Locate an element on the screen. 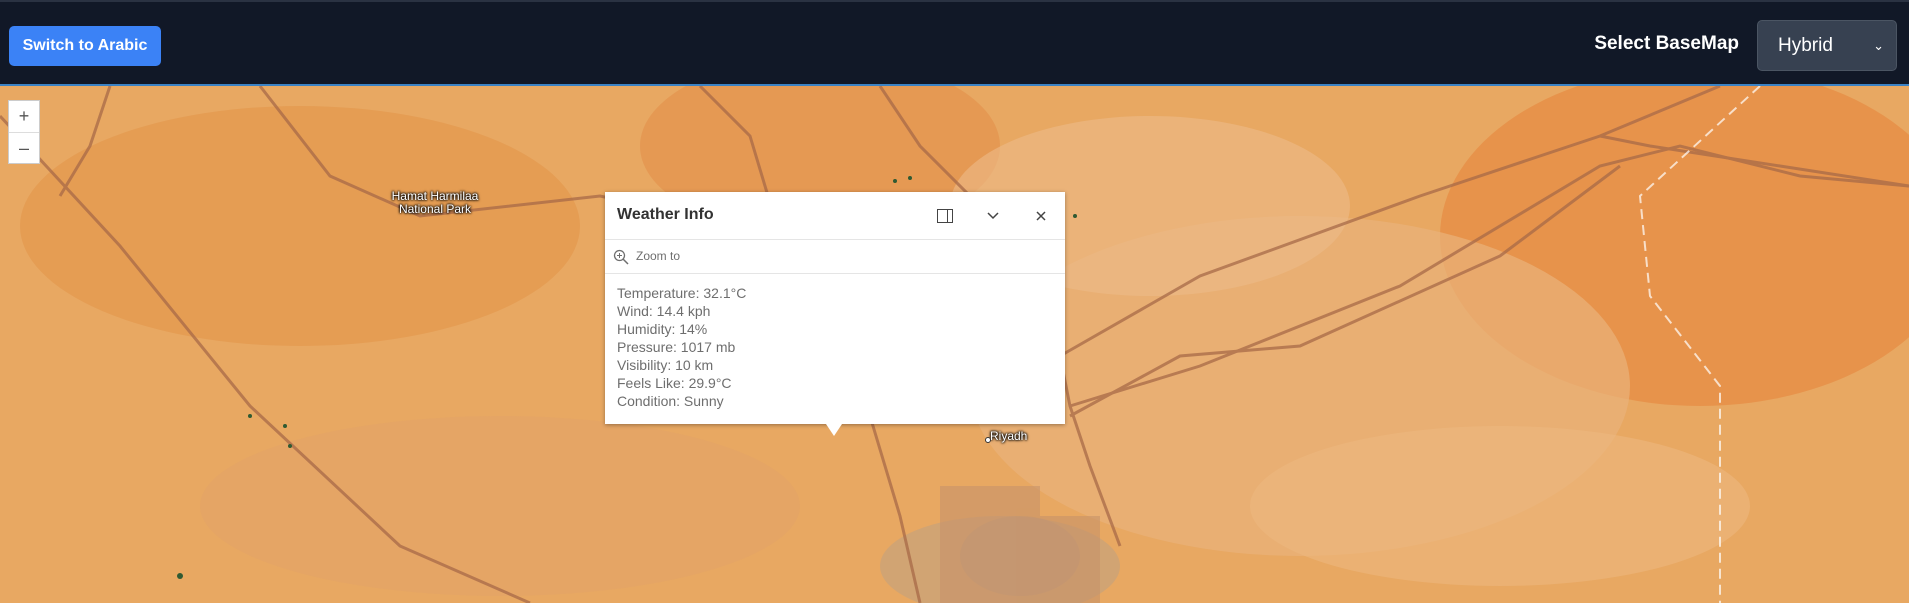 This screenshot has height=603, width=1909. place-label-park: Hamat Harmilaa National Park is located at coordinates (435, 202).